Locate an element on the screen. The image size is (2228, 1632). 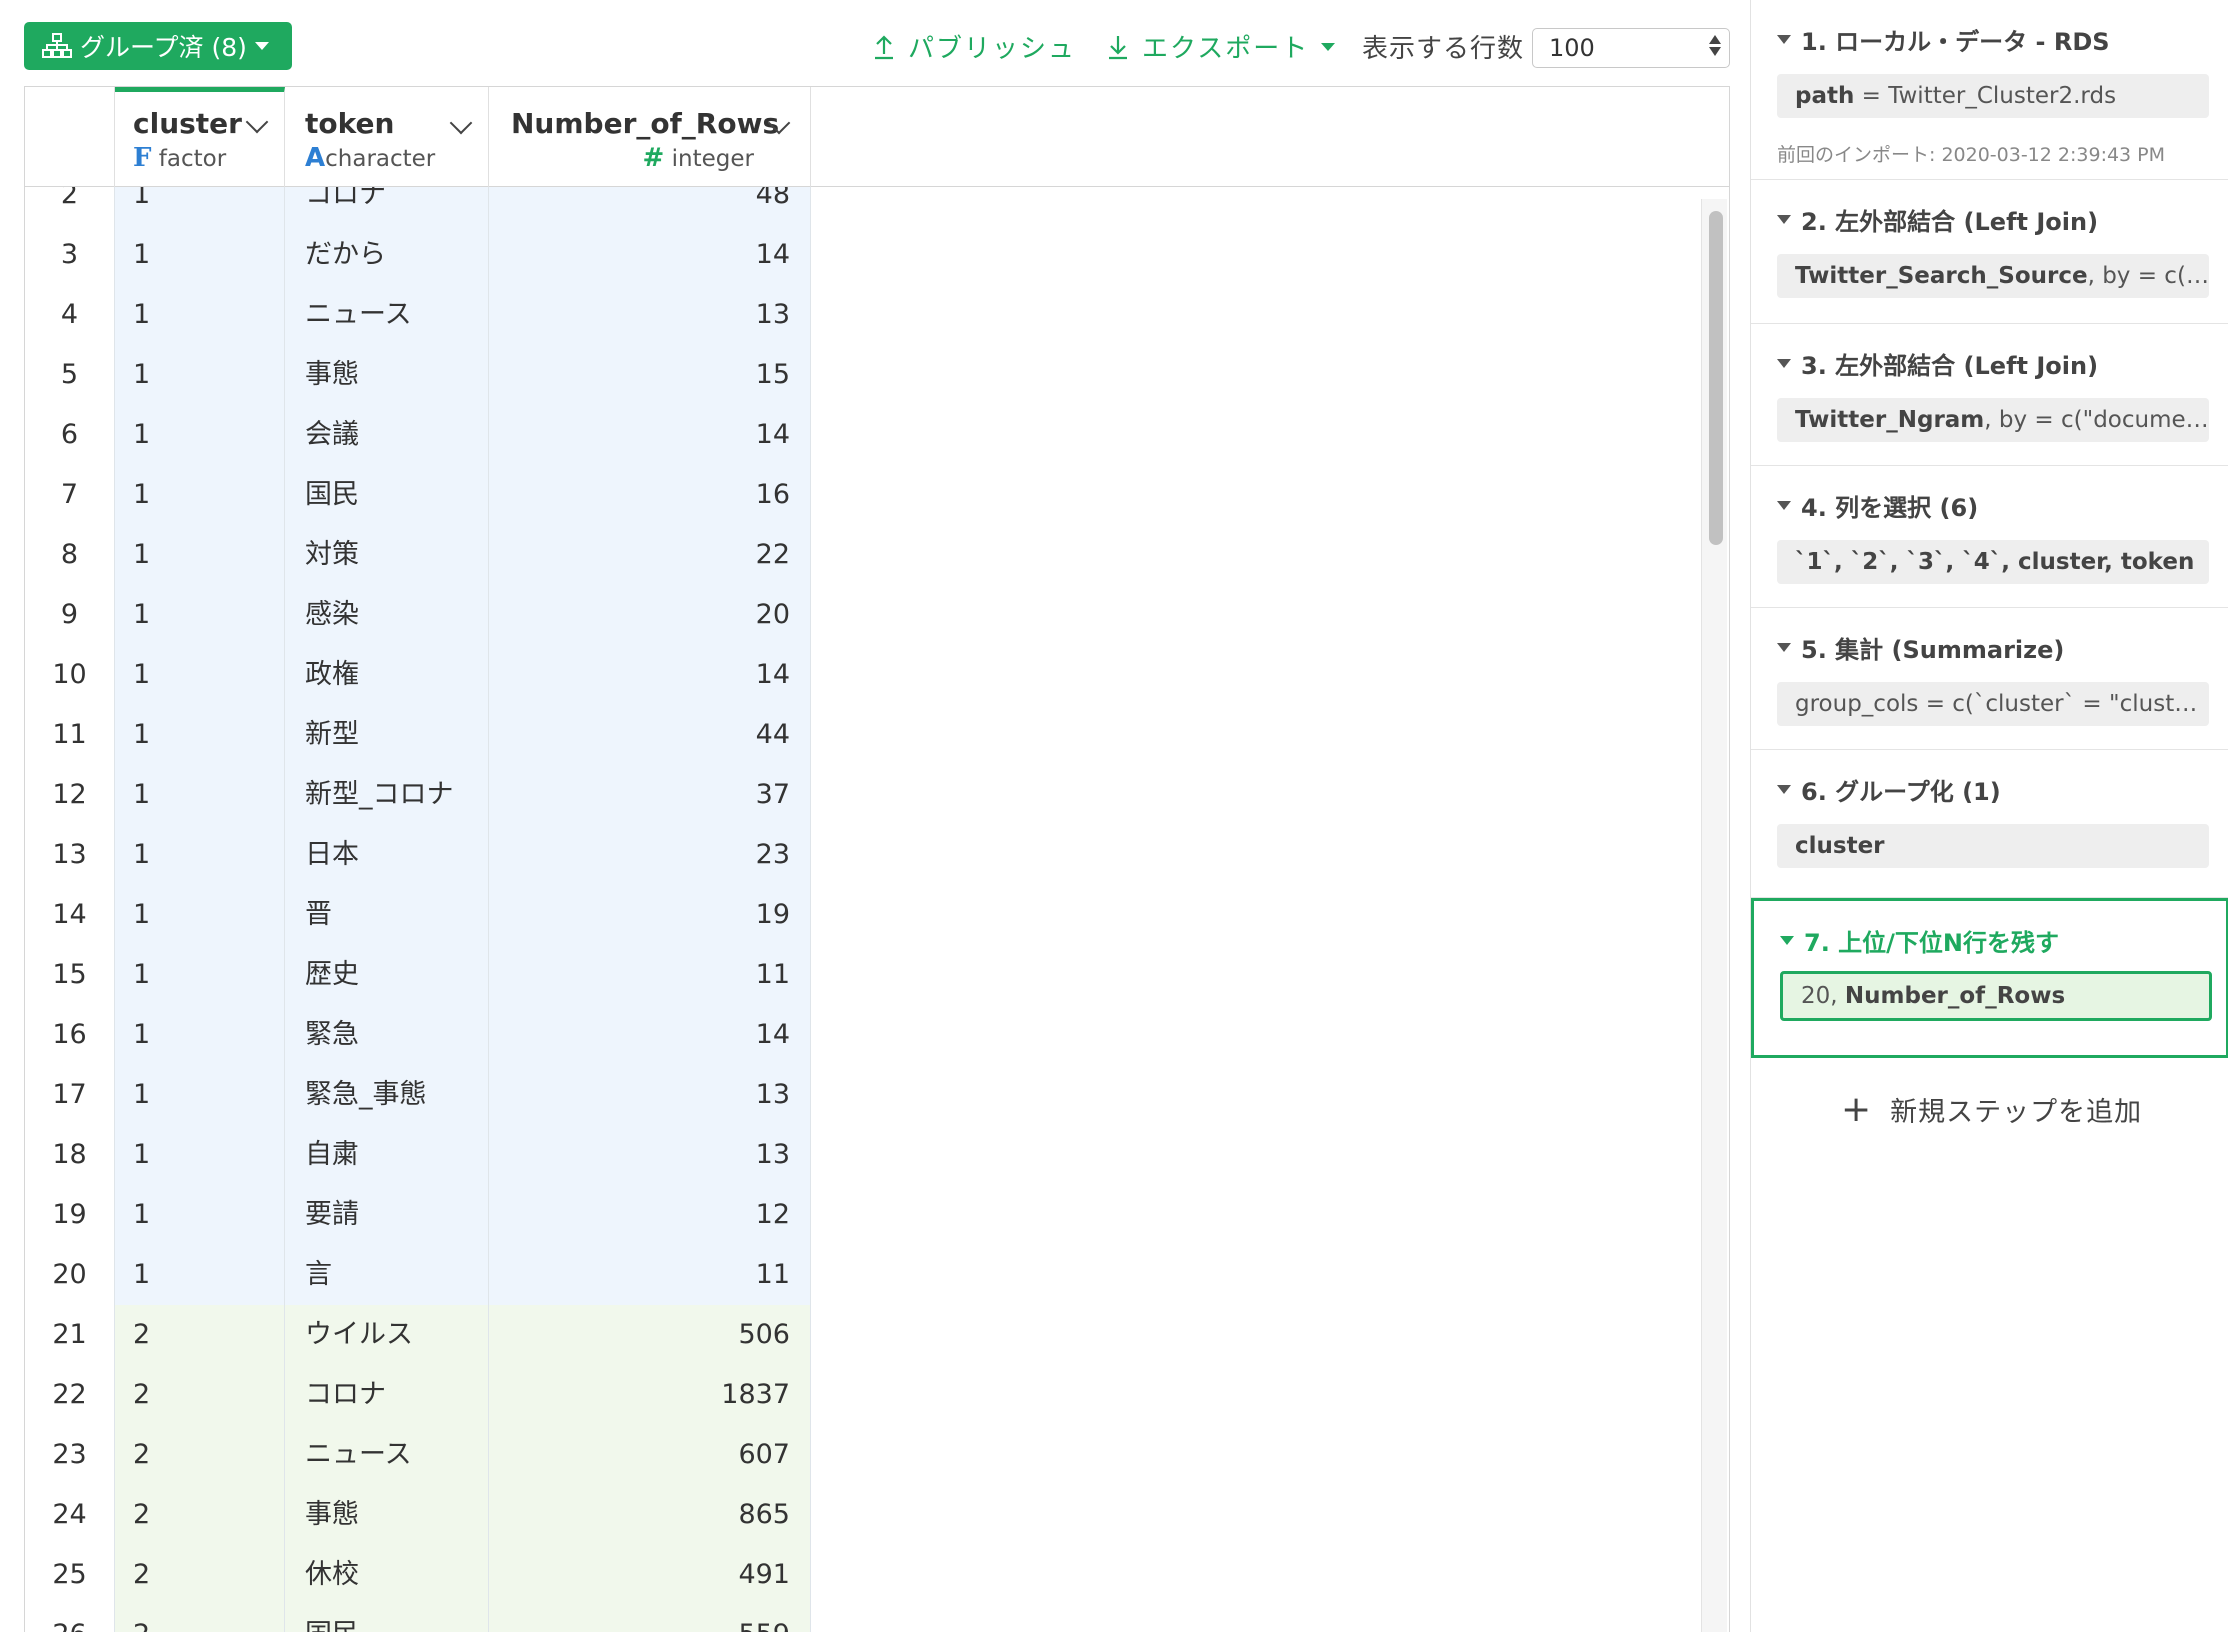
row-index: 14 is located at coordinates (70, 915).